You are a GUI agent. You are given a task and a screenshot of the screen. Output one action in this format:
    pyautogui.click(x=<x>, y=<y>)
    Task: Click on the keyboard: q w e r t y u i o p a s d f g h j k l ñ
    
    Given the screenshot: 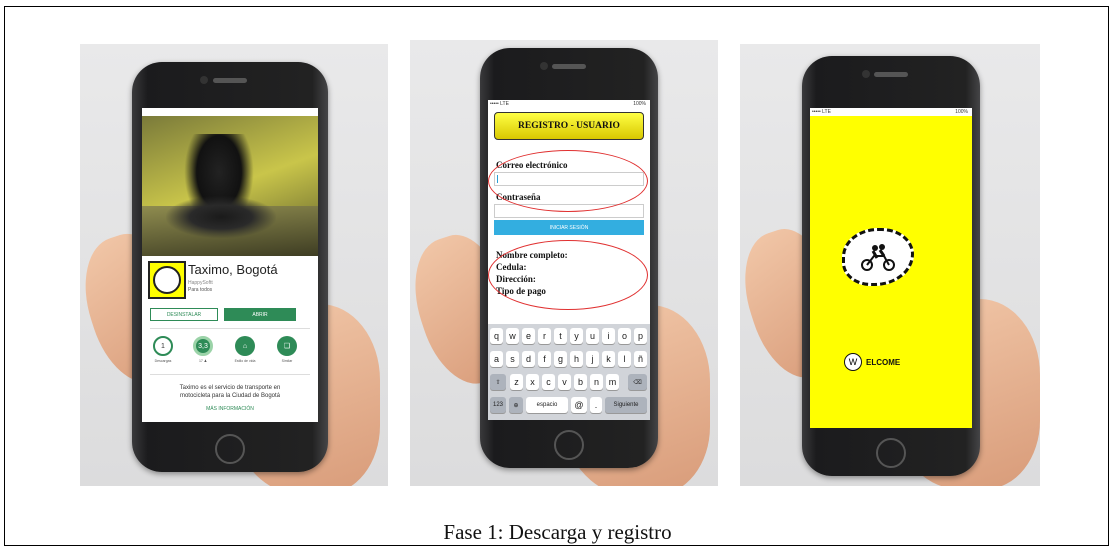 What is the action you would take?
    pyautogui.click(x=569, y=372)
    